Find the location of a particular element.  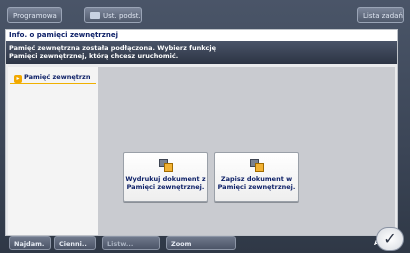

sidebar-item-external-memory: ▸ Pamięć zewnętrzn is located at coordinates (53, 77).